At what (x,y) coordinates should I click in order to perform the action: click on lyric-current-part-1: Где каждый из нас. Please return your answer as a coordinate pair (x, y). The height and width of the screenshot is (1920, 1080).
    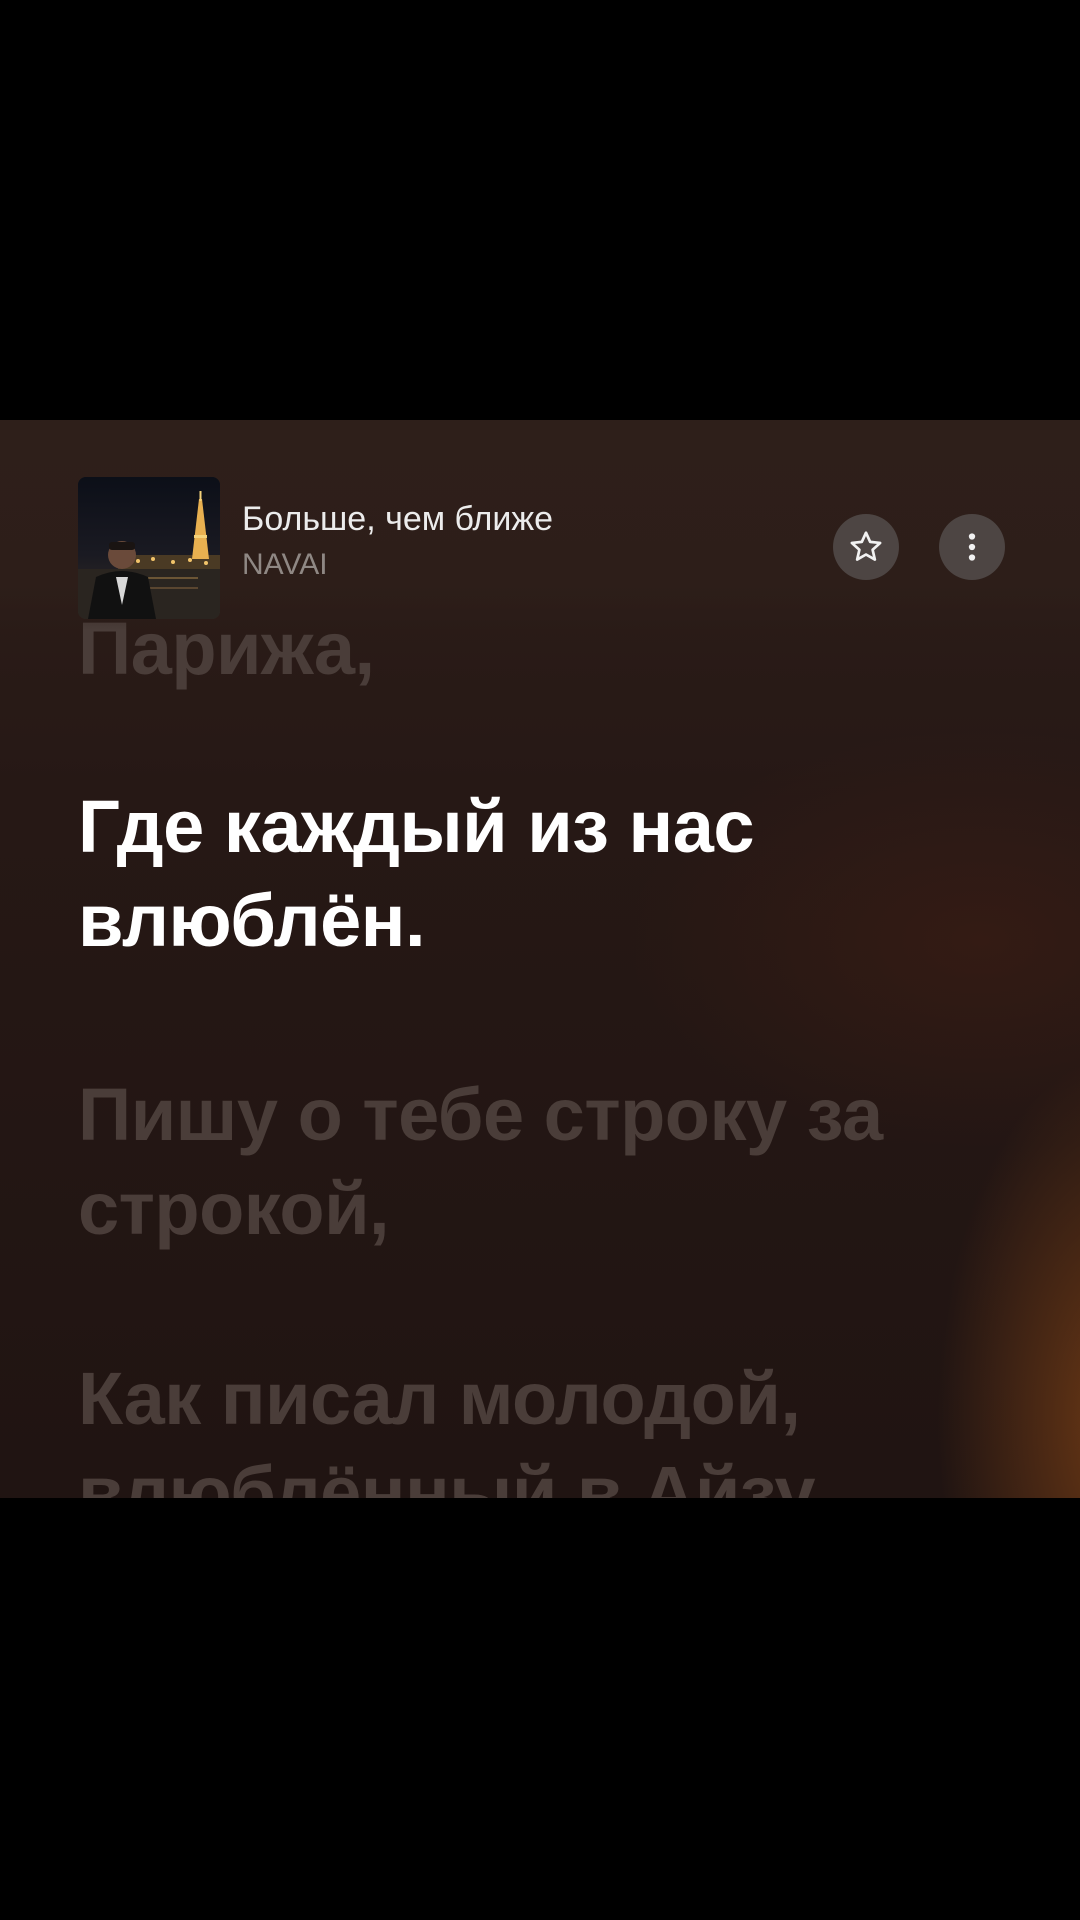
    Looking at the image, I should click on (416, 826).